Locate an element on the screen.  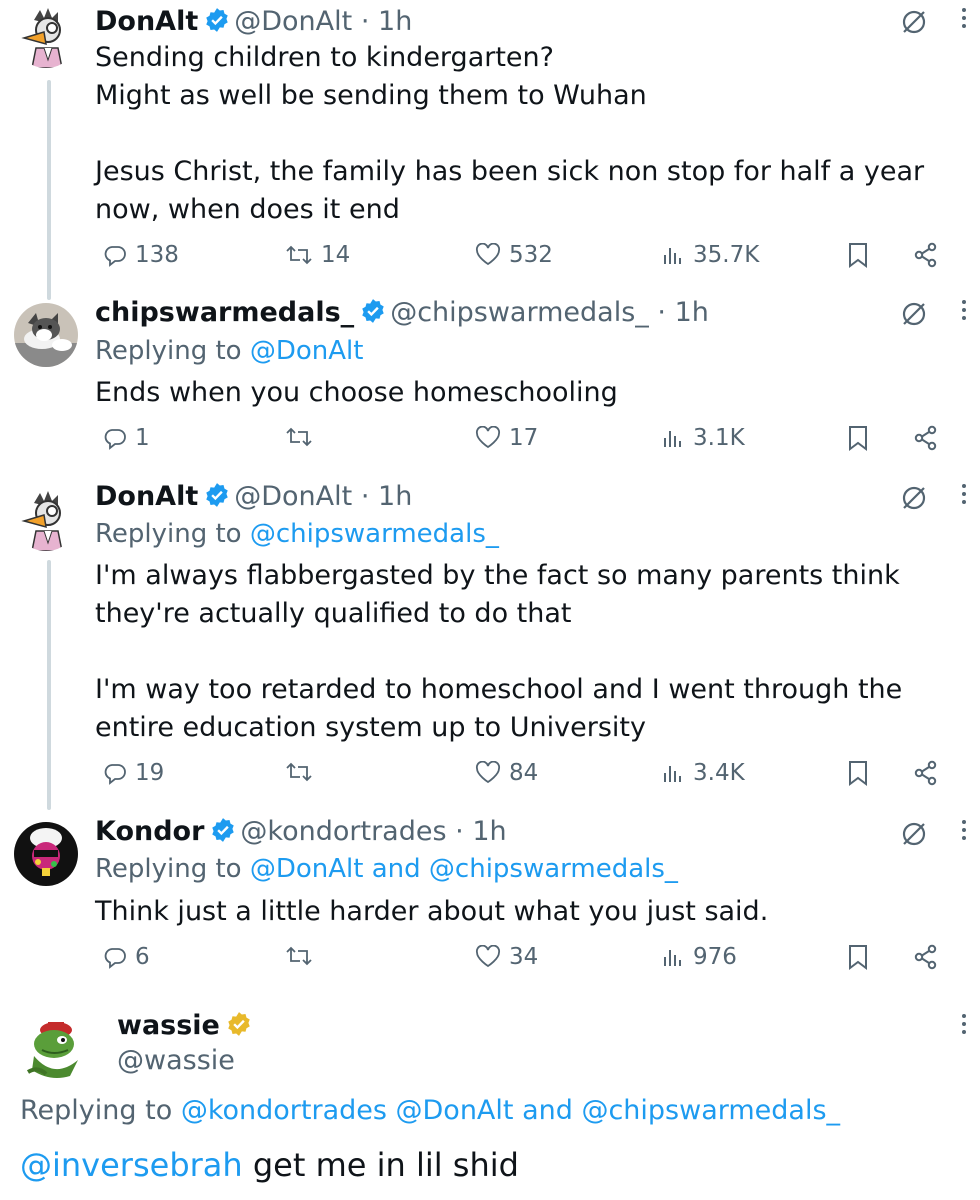
action-bar: 1 17 3.1K is located at coordinates (525, 443).